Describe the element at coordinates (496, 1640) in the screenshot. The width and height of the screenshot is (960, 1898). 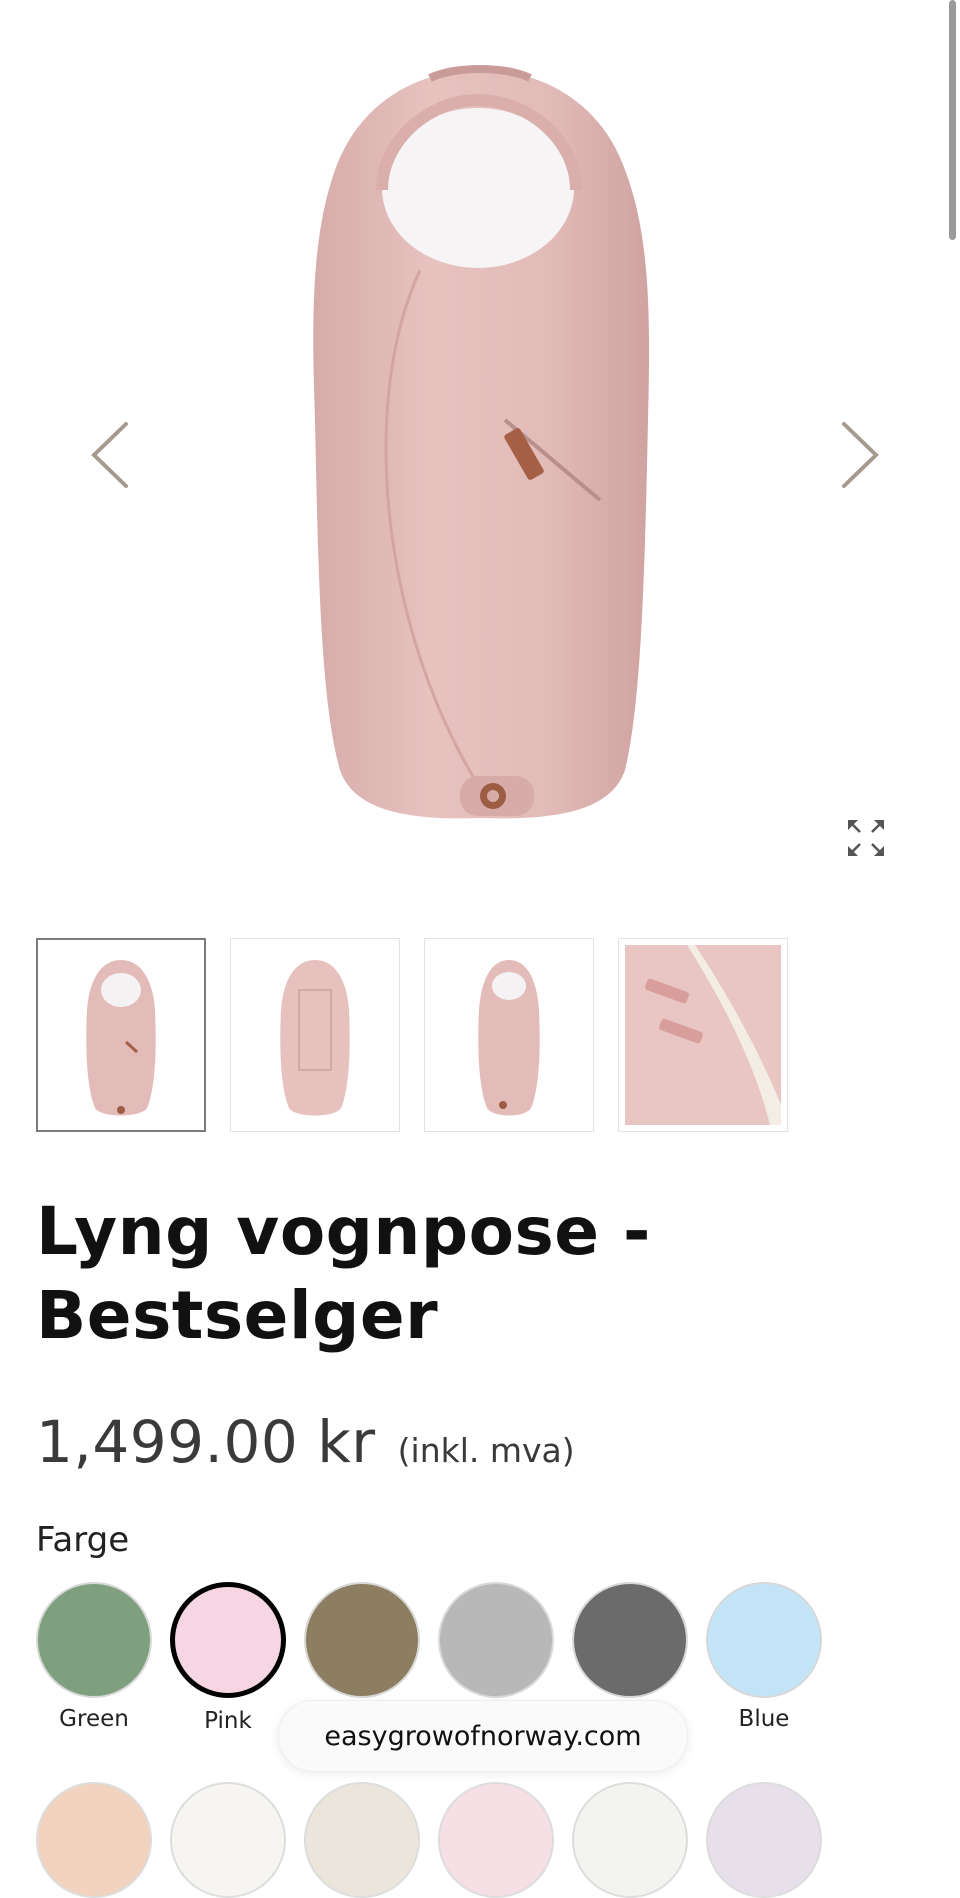
I see `swatch-light-grey` at that location.